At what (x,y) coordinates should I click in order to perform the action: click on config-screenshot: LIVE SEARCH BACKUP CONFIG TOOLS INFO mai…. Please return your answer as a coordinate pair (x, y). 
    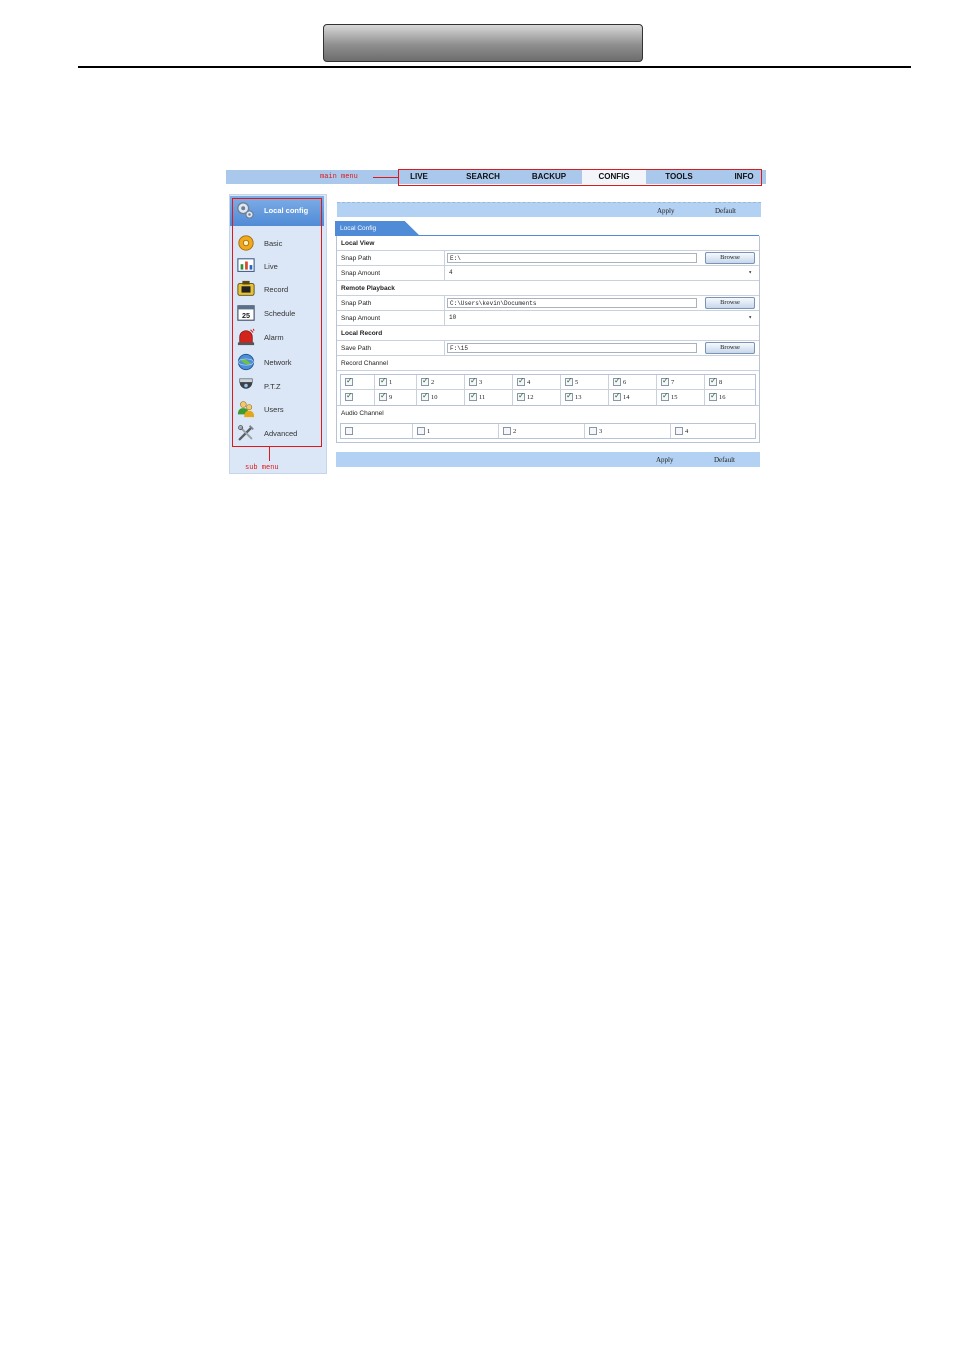
    Looking at the image, I should click on (496, 321).